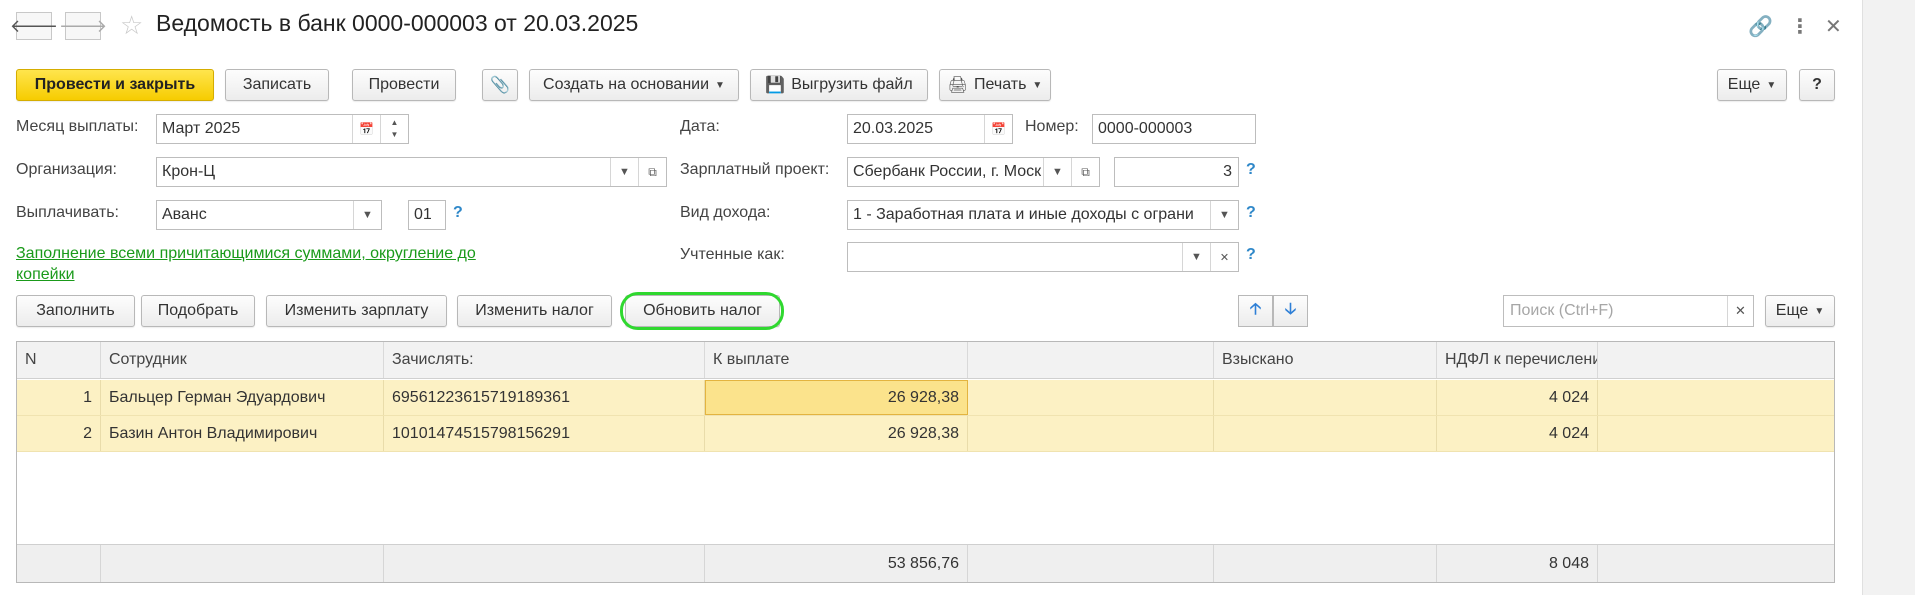  I want to click on export-file-label: Выгрузить файл, so click(852, 84).